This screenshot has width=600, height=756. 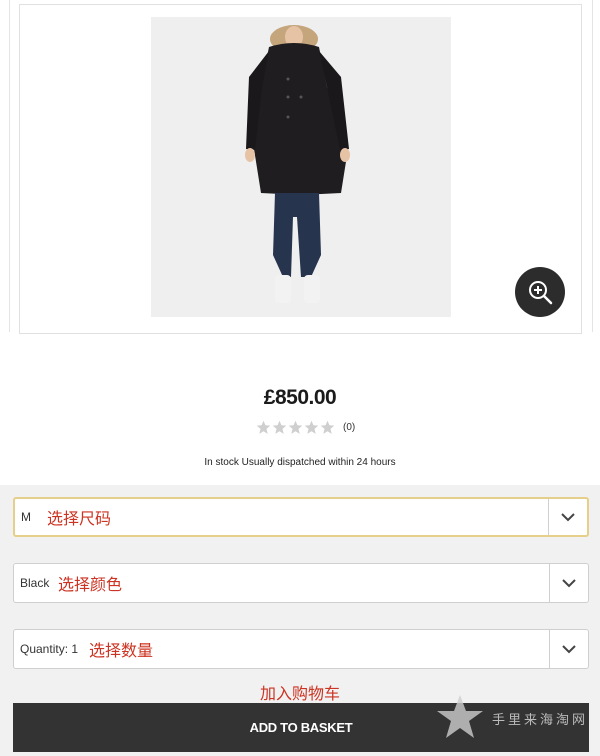 What do you see at coordinates (299, 693) in the screenshot?
I see `add-to-basket-note: 加入购物车` at bounding box center [299, 693].